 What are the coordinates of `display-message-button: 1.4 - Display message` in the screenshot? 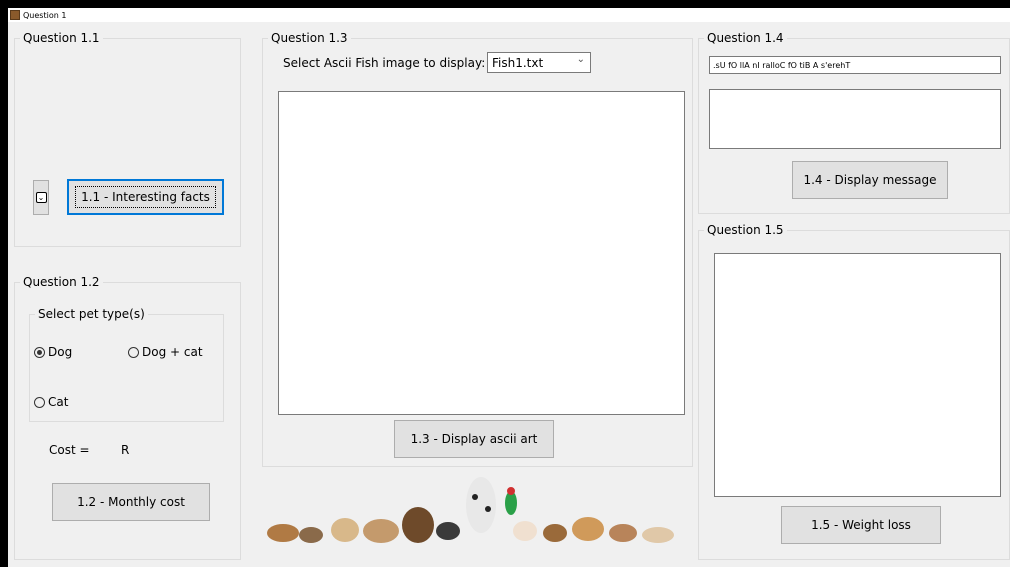 It's located at (870, 180).